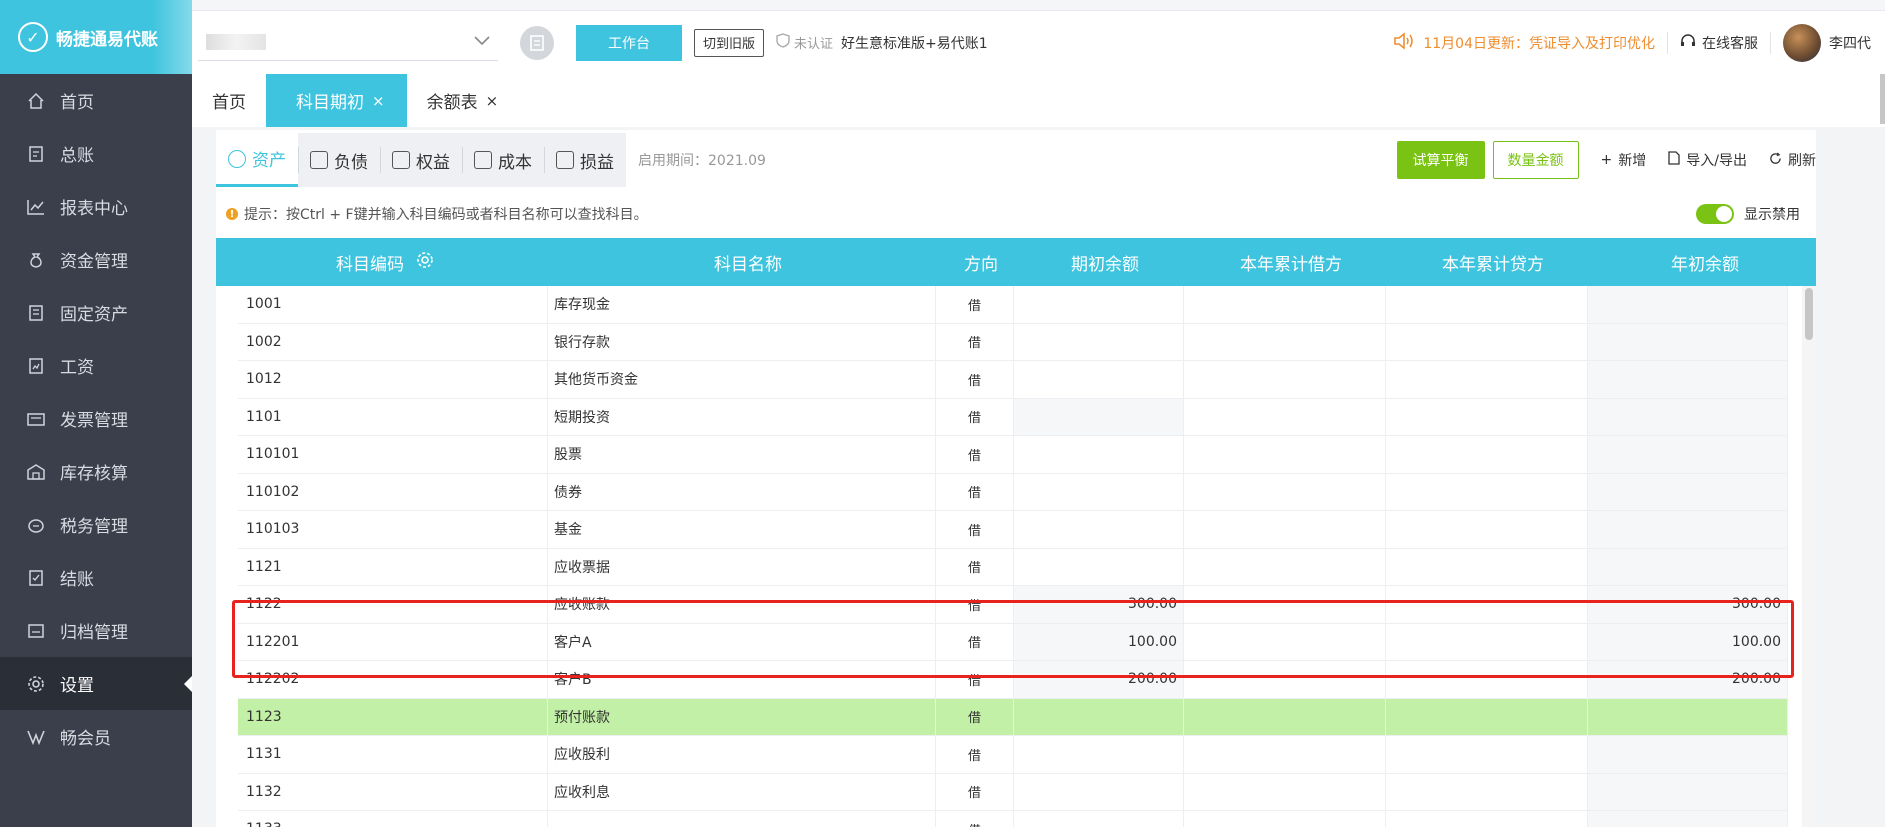 Image resolution: width=1885 pixels, height=827 pixels. Describe the element at coordinates (96, 100) in the screenshot. I see `sidebar-item: 首页` at that location.